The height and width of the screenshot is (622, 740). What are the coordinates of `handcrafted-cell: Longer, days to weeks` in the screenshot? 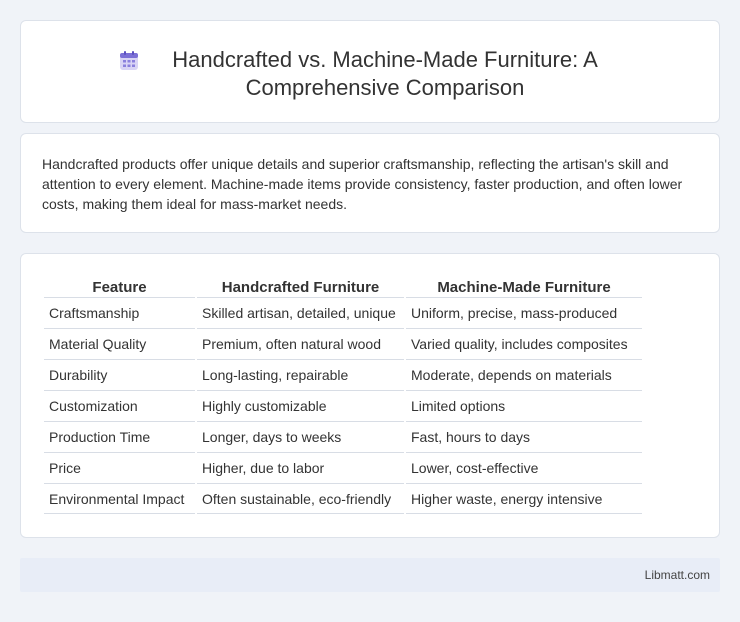 It's located at (300, 436).